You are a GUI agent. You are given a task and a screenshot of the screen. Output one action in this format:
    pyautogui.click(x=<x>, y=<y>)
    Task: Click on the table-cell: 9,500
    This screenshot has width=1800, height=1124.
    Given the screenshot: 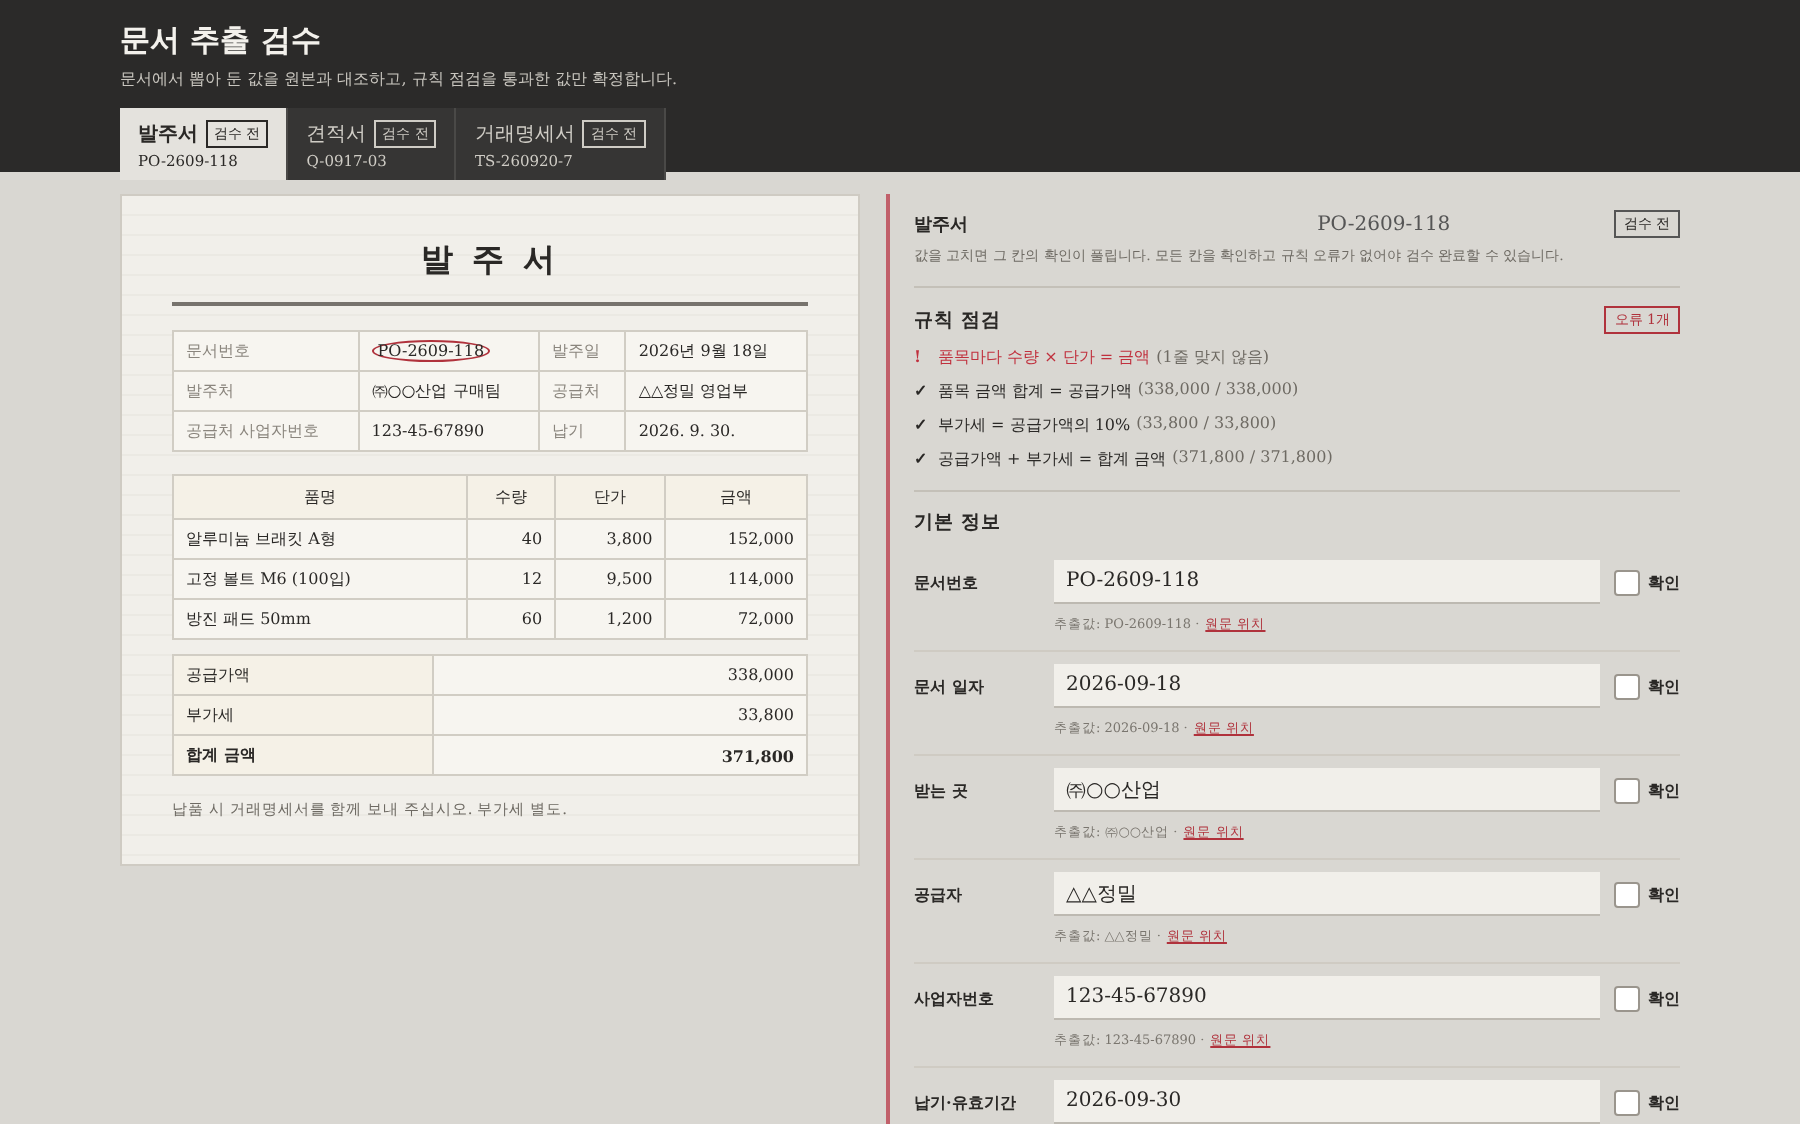 What is the action you would take?
    pyautogui.click(x=610, y=579)
    